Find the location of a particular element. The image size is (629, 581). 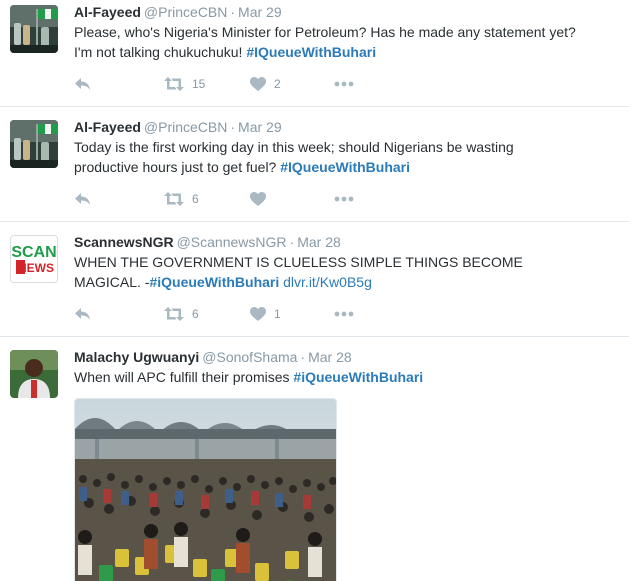

tweet-actions: 6 1 is located at coordinates (224, 314).